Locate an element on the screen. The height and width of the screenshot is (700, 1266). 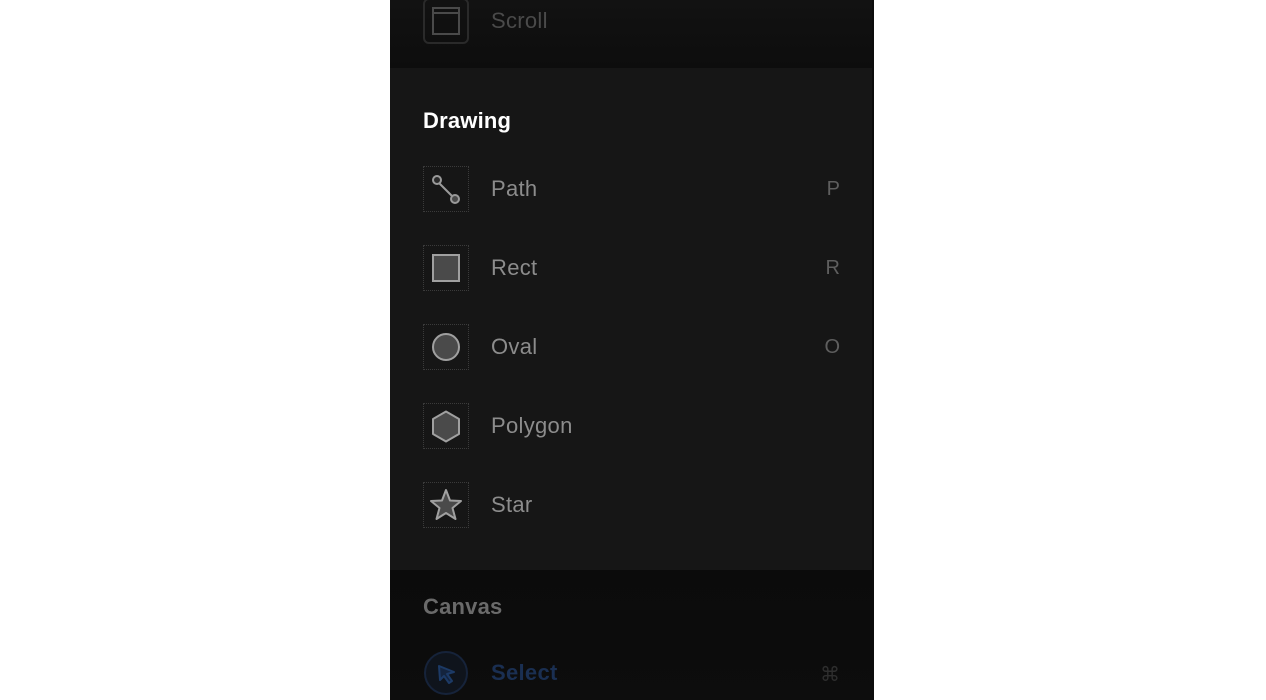
oval-icon is located at coordinates (446, 347).